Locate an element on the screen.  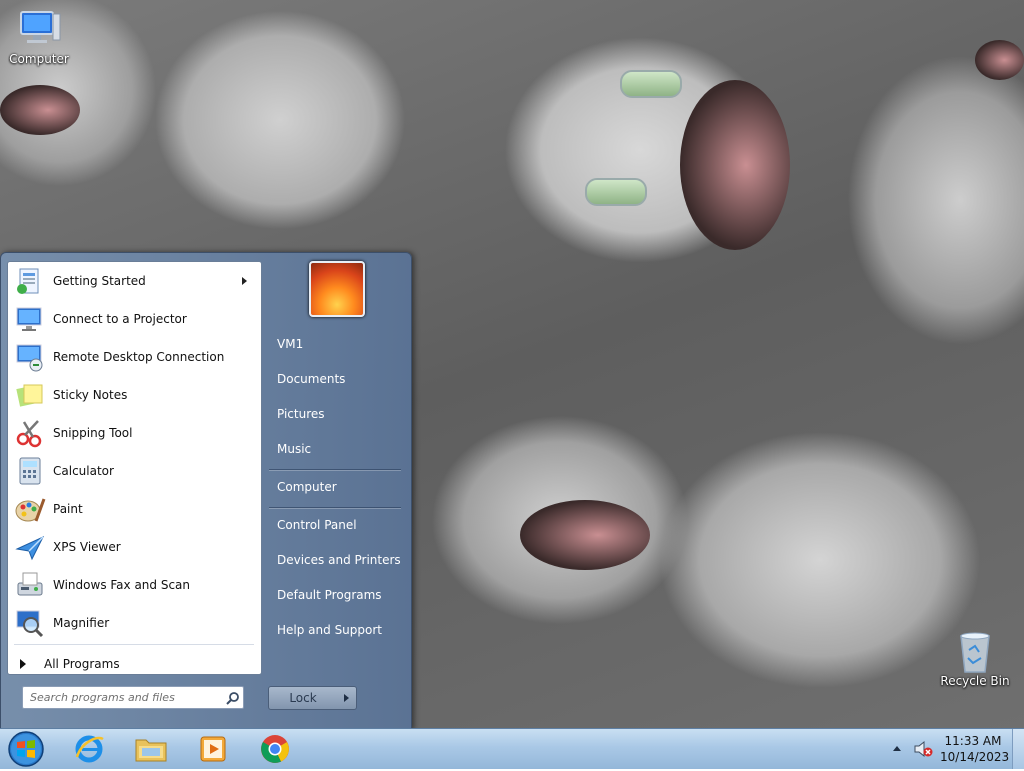
computer-link: Computer is located at coordinates (335, 487).